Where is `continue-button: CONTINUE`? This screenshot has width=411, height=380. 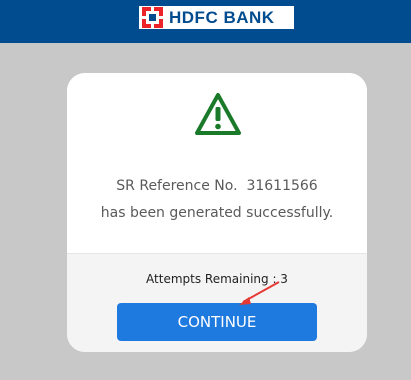 continue-button: CONTINUE is located at coordinates (217, 322).